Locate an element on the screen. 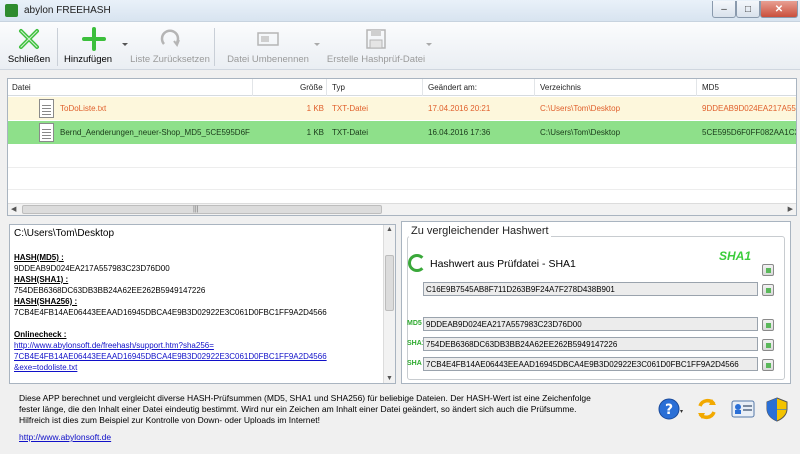 The width and height of the screenshot is (800, 454). reset-list-button: Liste Zurücksetzen is located at coordinates (170, 46).